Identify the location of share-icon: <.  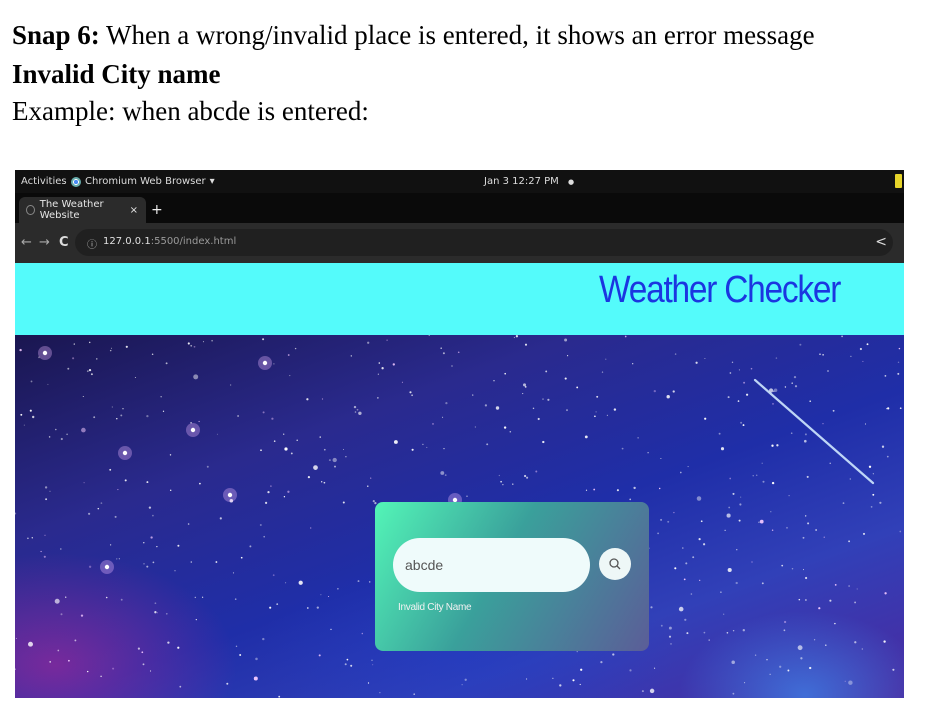
(881, 242).